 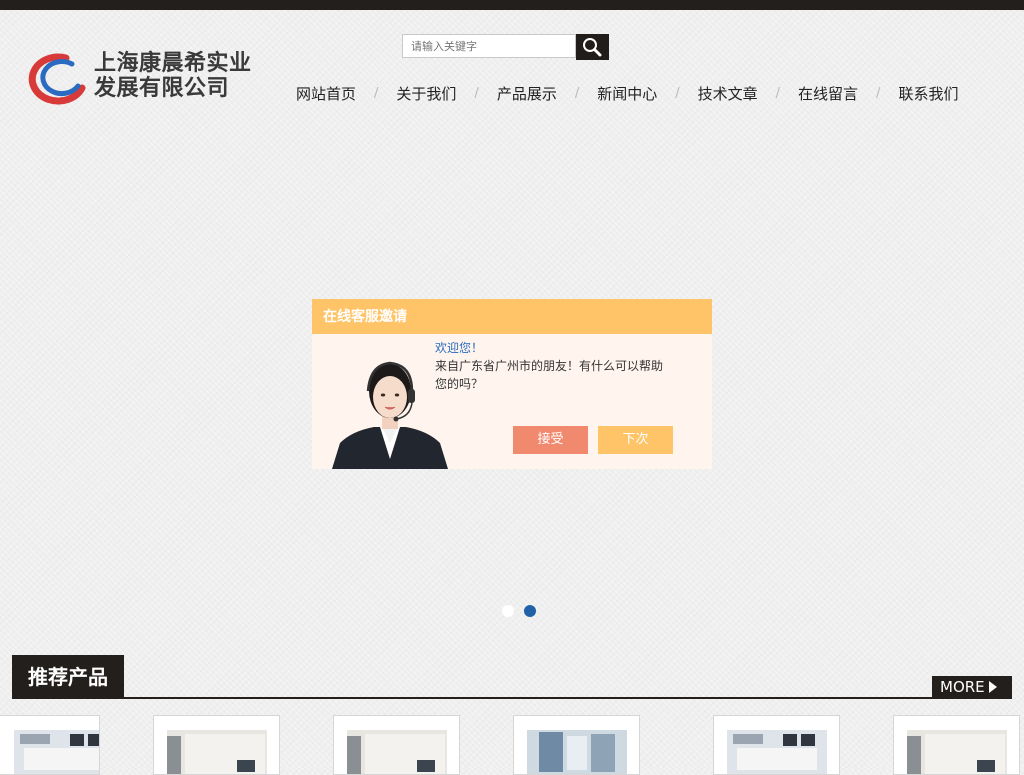 I want to click on company-name: 上海康晨希实业 发展有限公司, so click(x=173, y=76).